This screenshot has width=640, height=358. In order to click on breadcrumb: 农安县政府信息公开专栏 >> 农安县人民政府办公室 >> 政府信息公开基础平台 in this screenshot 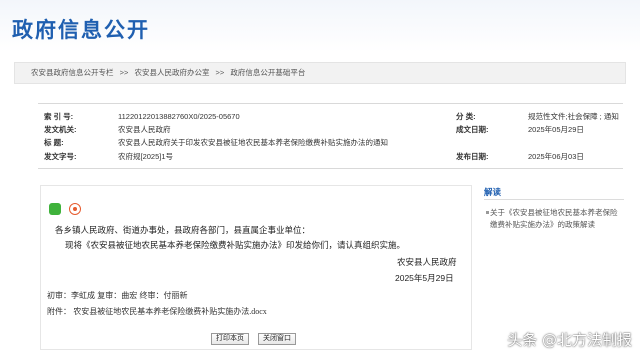, I will do `click(320, 73)`.